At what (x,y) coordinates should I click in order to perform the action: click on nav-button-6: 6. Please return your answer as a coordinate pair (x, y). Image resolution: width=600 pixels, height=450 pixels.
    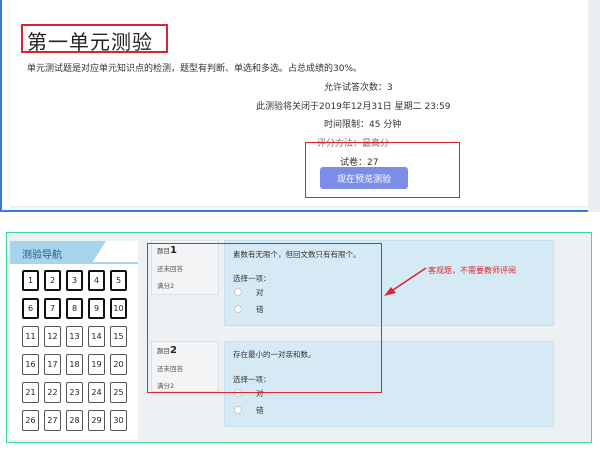
    Looking at the image, I should click on (30, 308).